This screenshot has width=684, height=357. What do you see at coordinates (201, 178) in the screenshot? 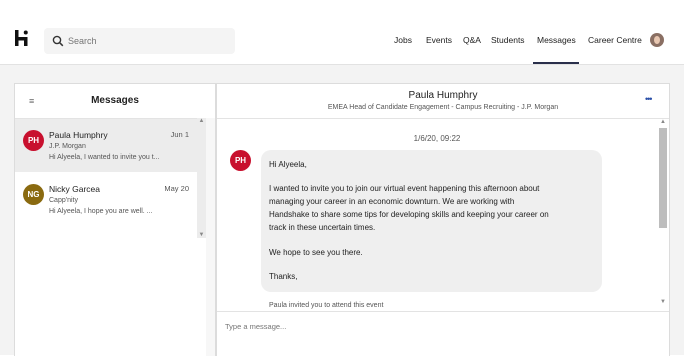
I see `conversation-list-scrollbar: ▲ ▼` at bounding box center [201, 178].